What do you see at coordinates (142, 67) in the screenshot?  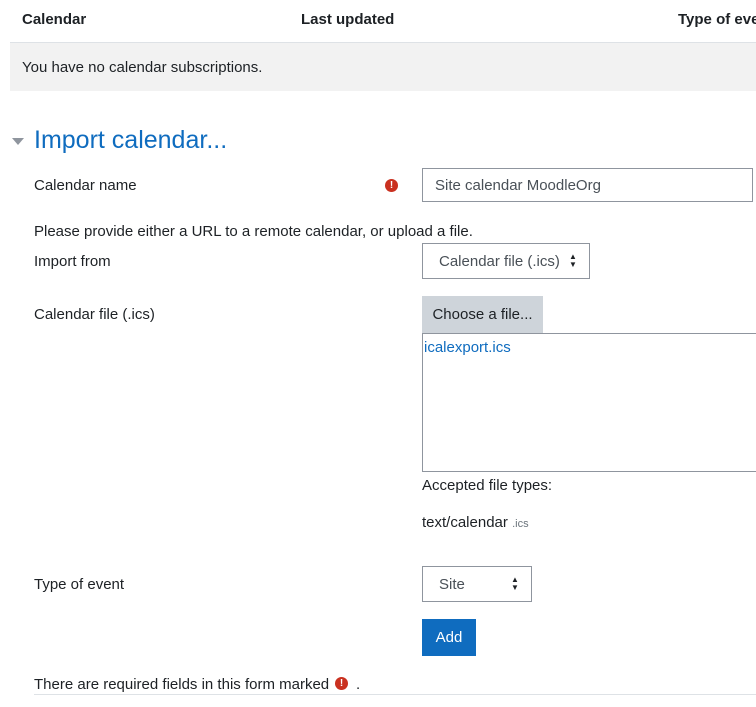 I see `empty-message: You have no calendar subscriptions.` at bounding box center [142, 67].